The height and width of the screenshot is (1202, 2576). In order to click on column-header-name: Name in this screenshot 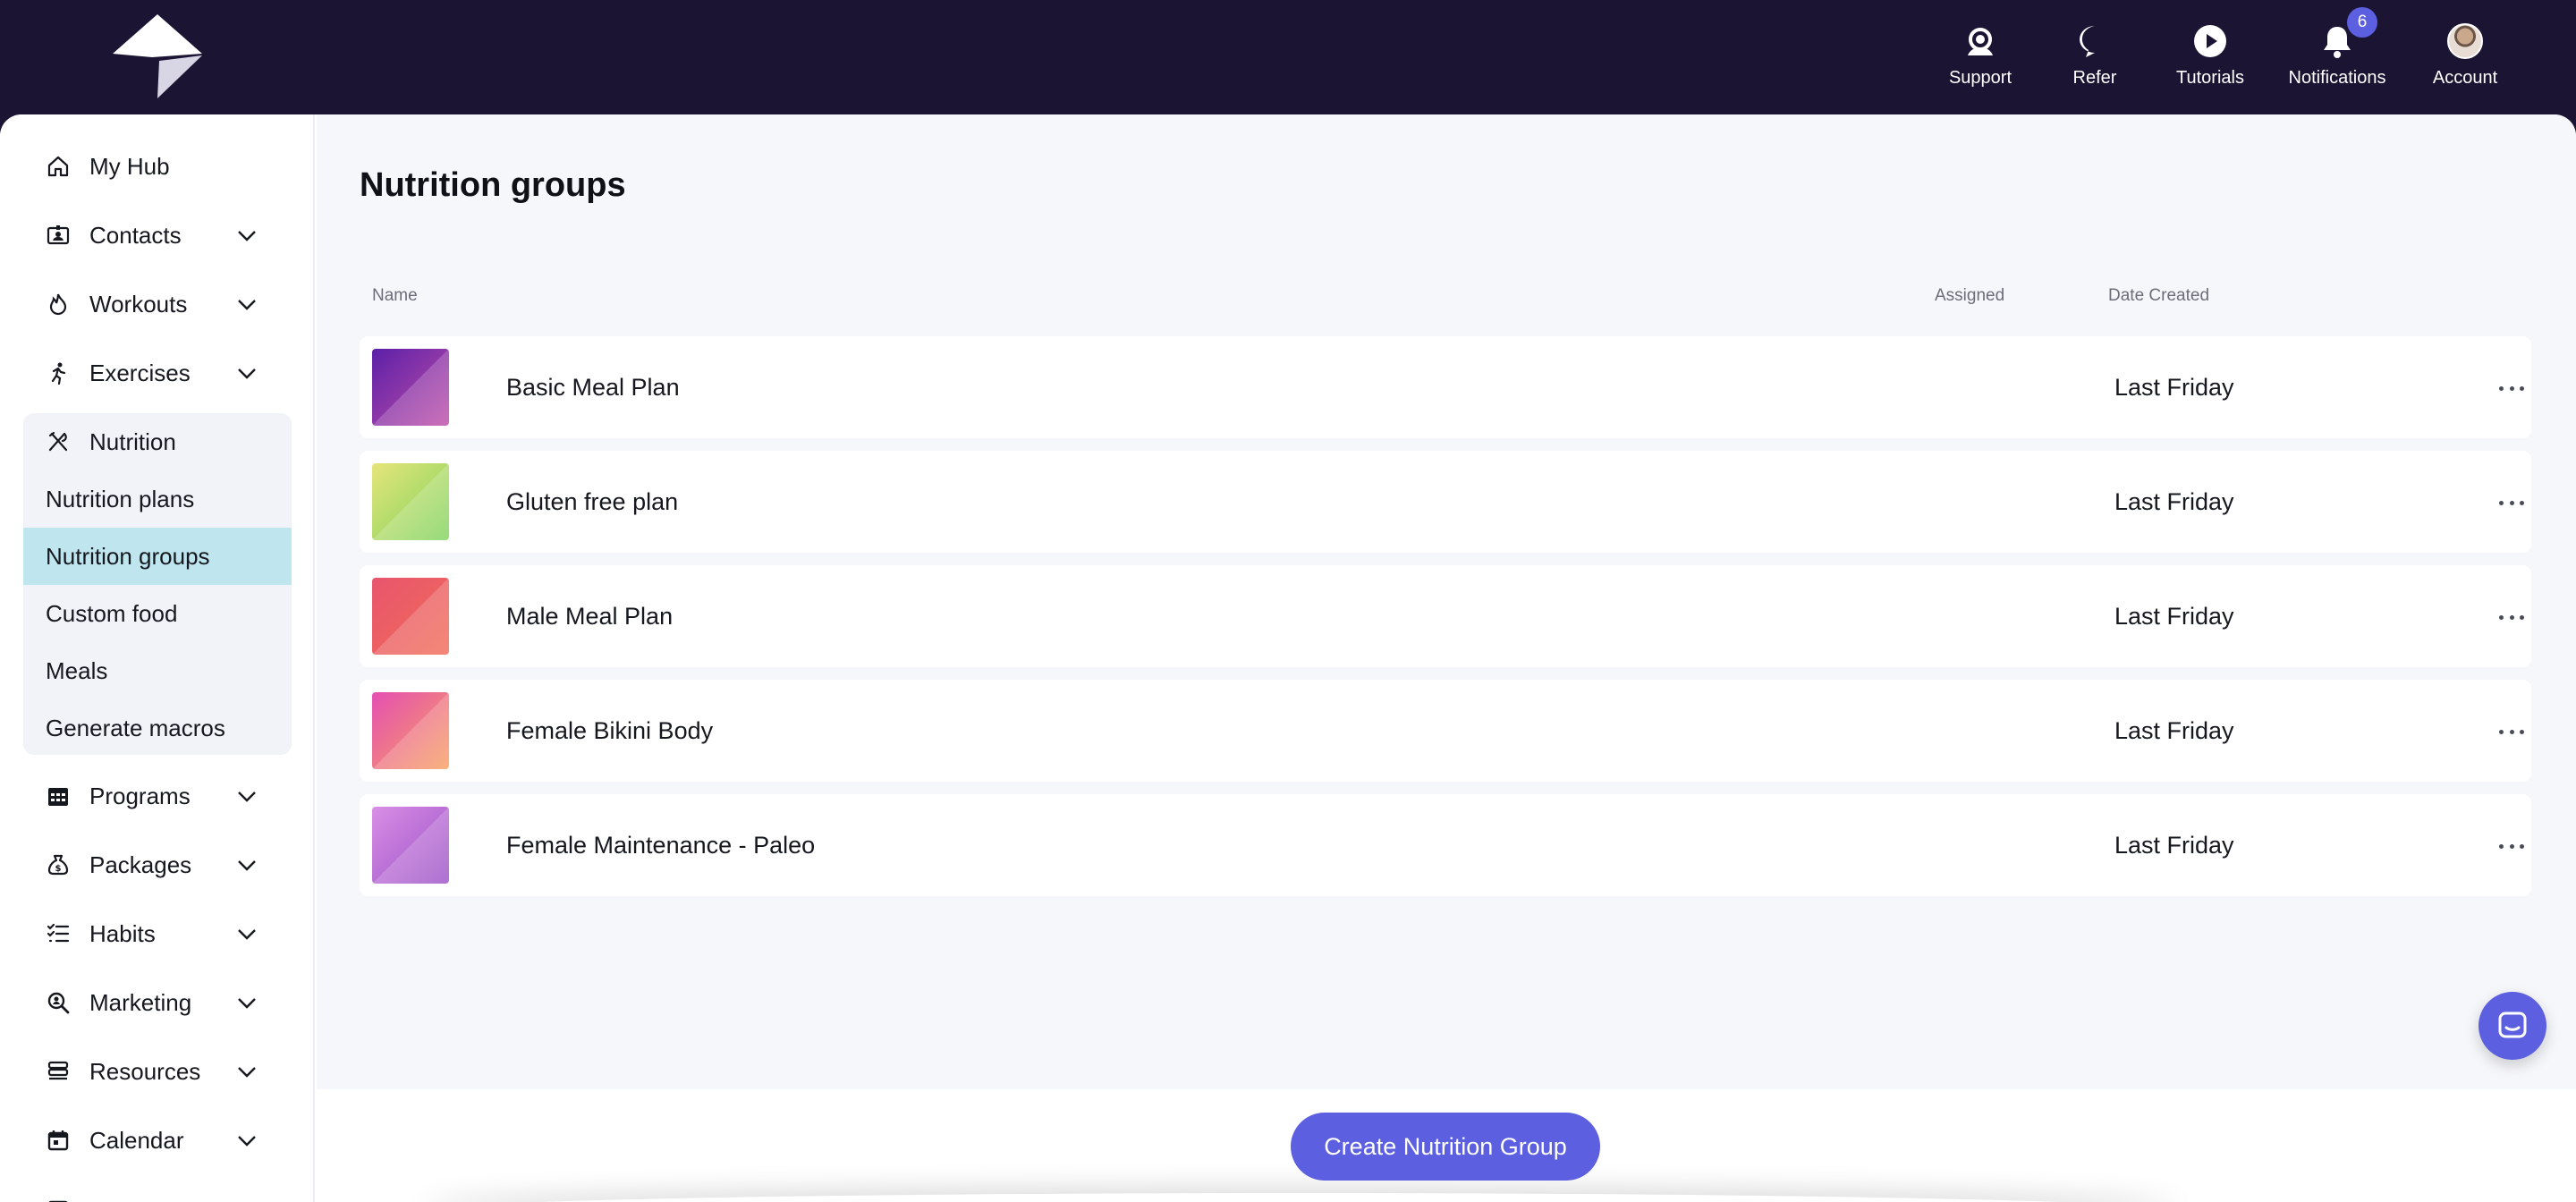, I will do `click(395, 296)`.